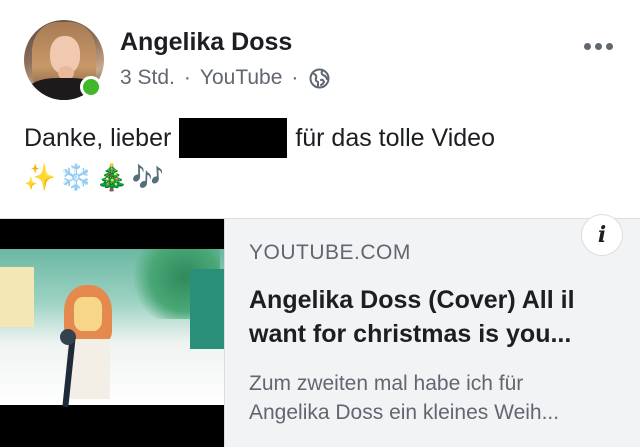 The image size is (640, 447). I want to click on post-text: Danke, lieber für das tolle Video, so click(259, 138).